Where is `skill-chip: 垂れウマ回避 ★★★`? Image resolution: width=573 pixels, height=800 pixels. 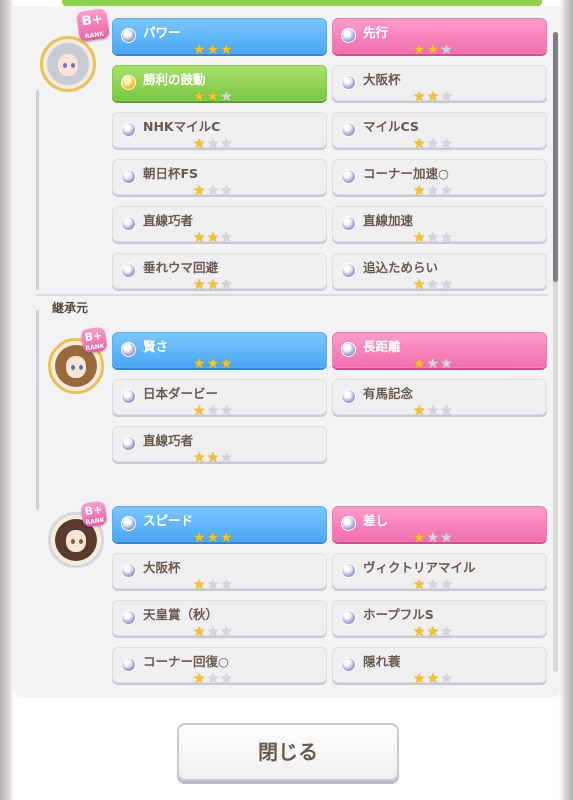 skill-chip: 垂れウマ回避 ★★★ is located at coordinates (219, 272).